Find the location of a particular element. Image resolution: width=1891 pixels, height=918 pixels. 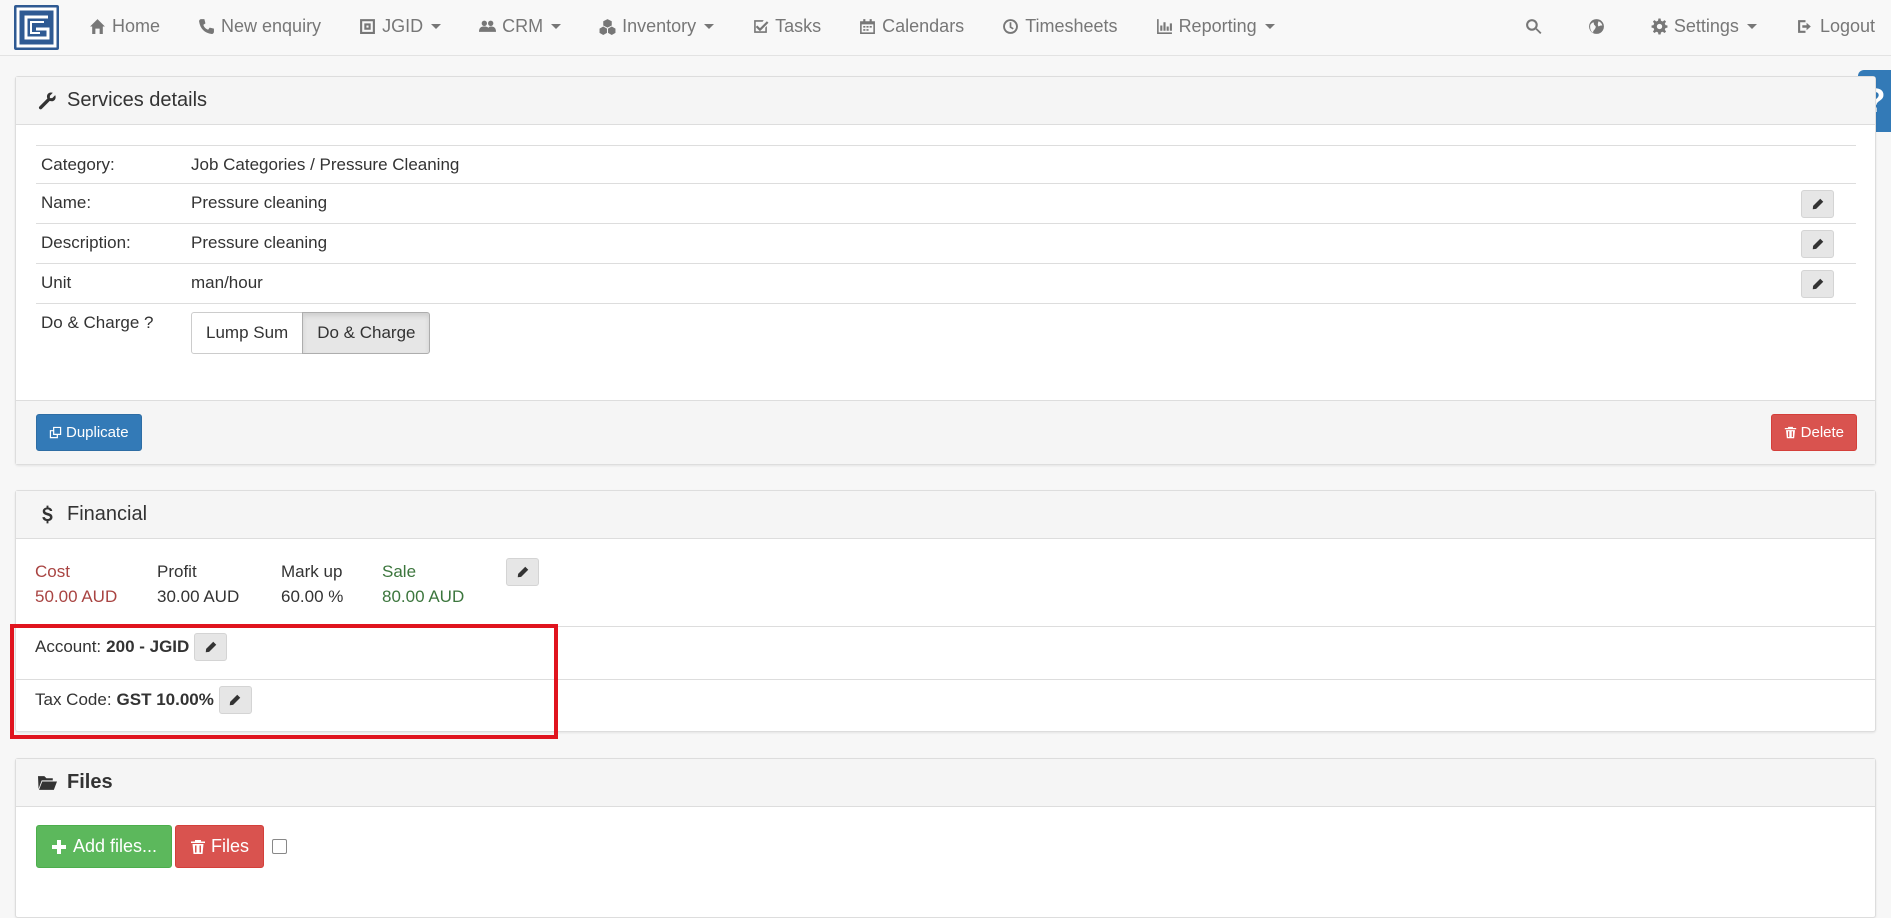

markup-label: Mark up is located at coordinates (312, 571).